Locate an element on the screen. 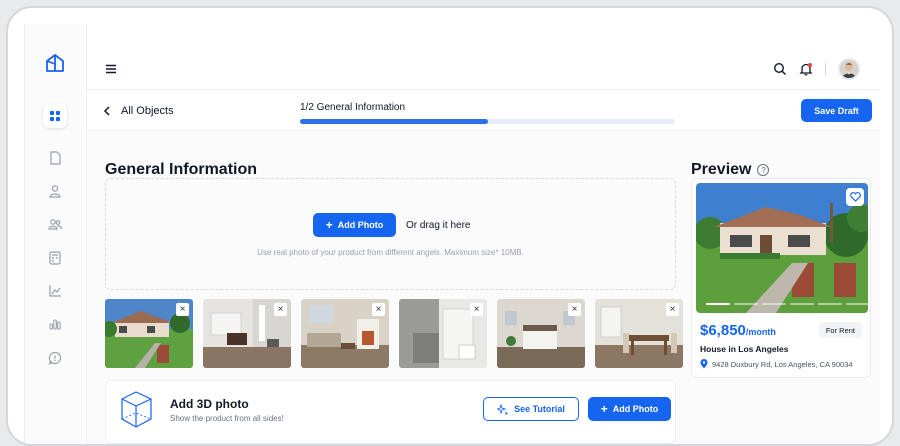 Image resolution: width=900 pixels, height=446 pixels. add-3d-photo-button: + Add Photo is located at coordinates (629, 409).